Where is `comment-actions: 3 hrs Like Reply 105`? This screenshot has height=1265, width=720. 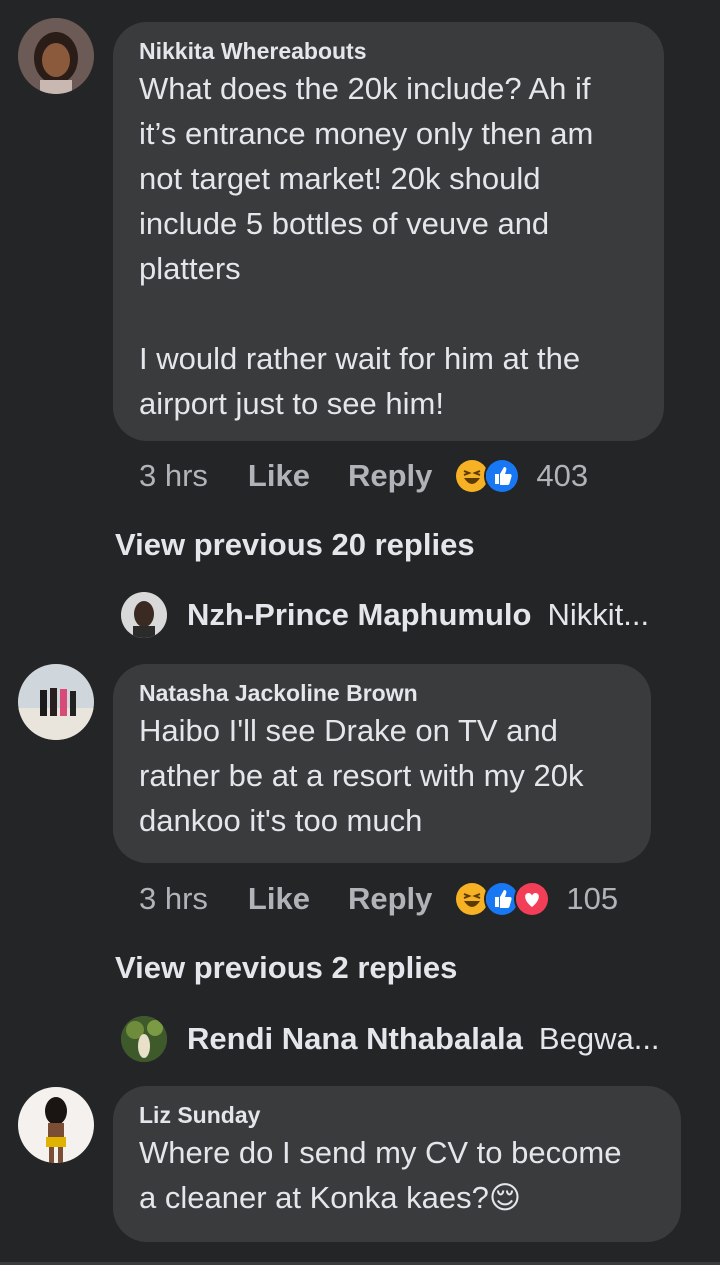
comment-actions: 3 hrs Like Reply 105 is located at coordinates (378, 899).